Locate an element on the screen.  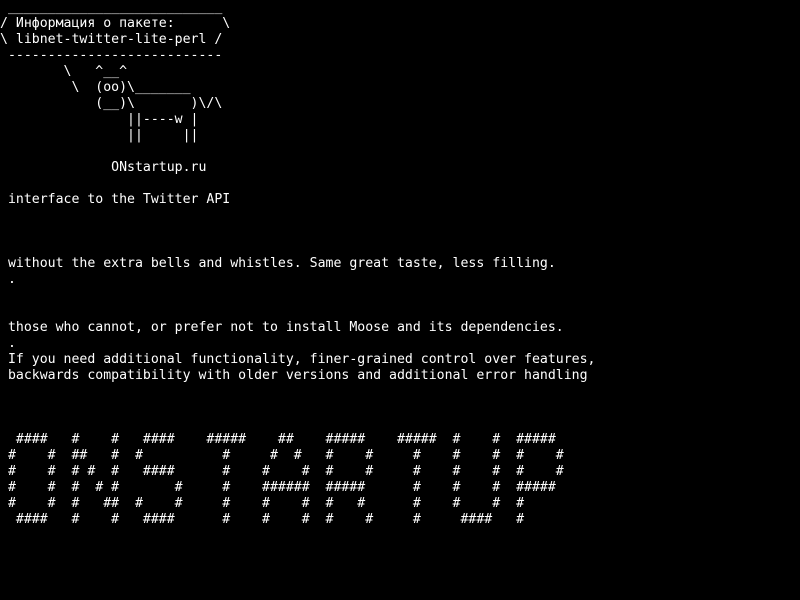
terminal-line: ___________________________ is located at coordinates (111, 7).